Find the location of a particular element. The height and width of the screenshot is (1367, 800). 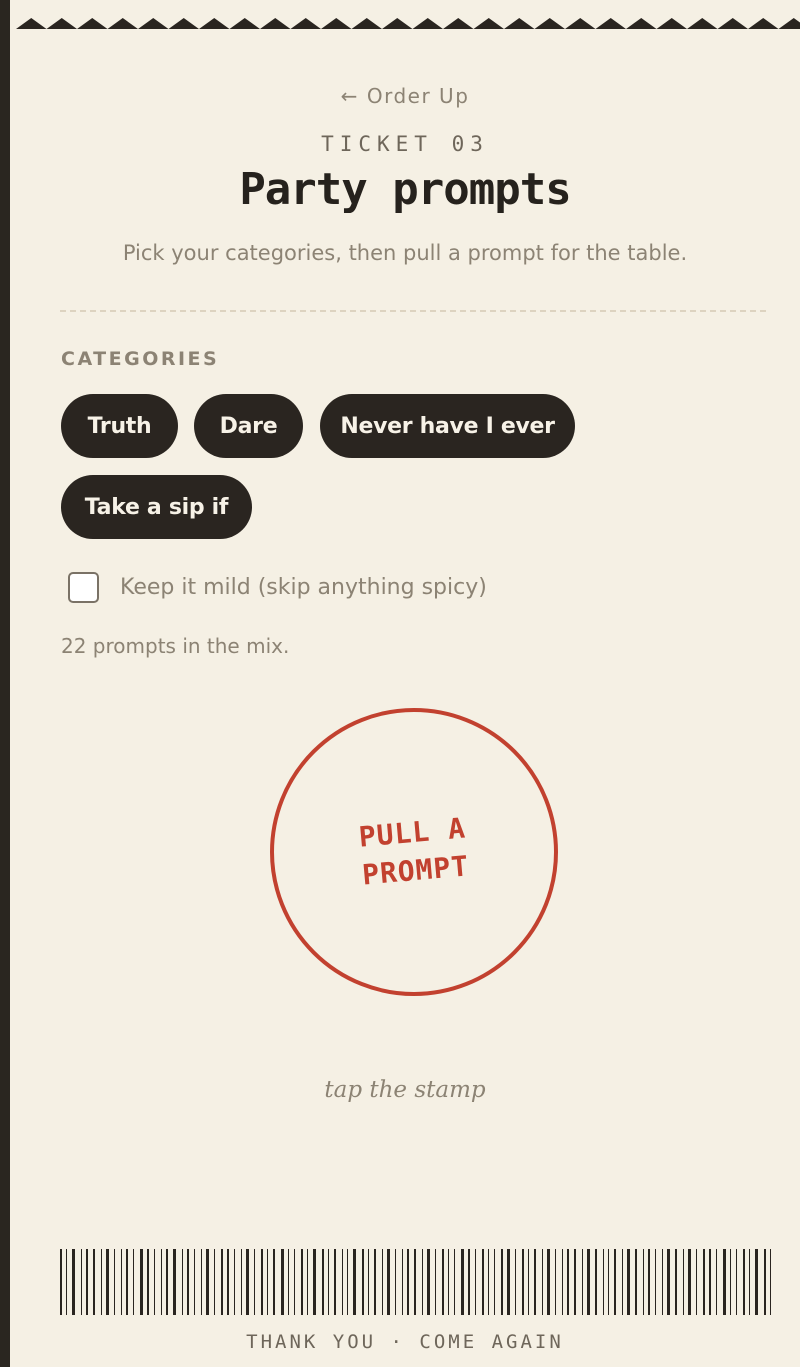

zigzag-edge-icon is located at coordinates (405, 15).